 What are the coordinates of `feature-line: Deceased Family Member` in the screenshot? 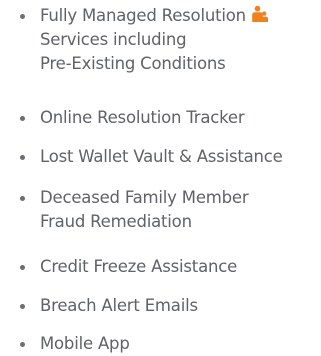 It's located at (144, 197).